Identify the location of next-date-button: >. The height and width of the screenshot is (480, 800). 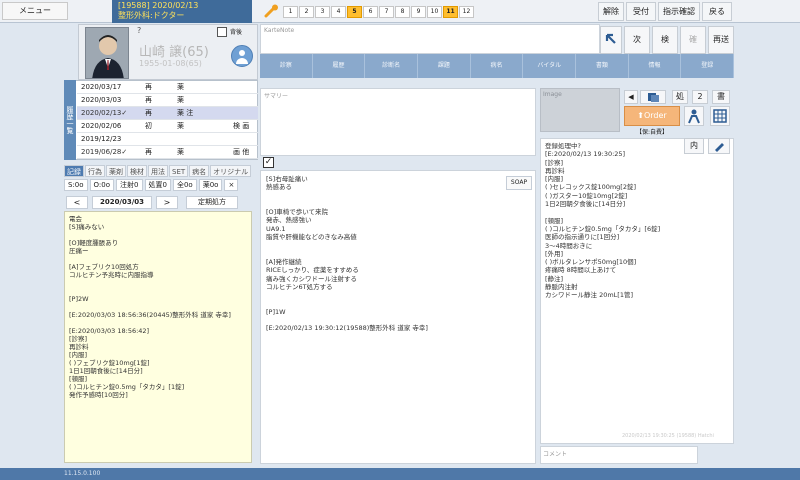
(167, 202).